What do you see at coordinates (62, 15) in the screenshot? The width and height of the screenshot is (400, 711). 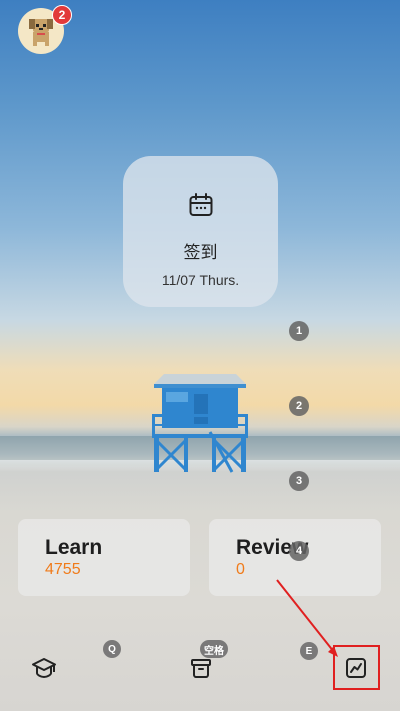 I see `notification-badge: 2` at bounding box center [62, 15].